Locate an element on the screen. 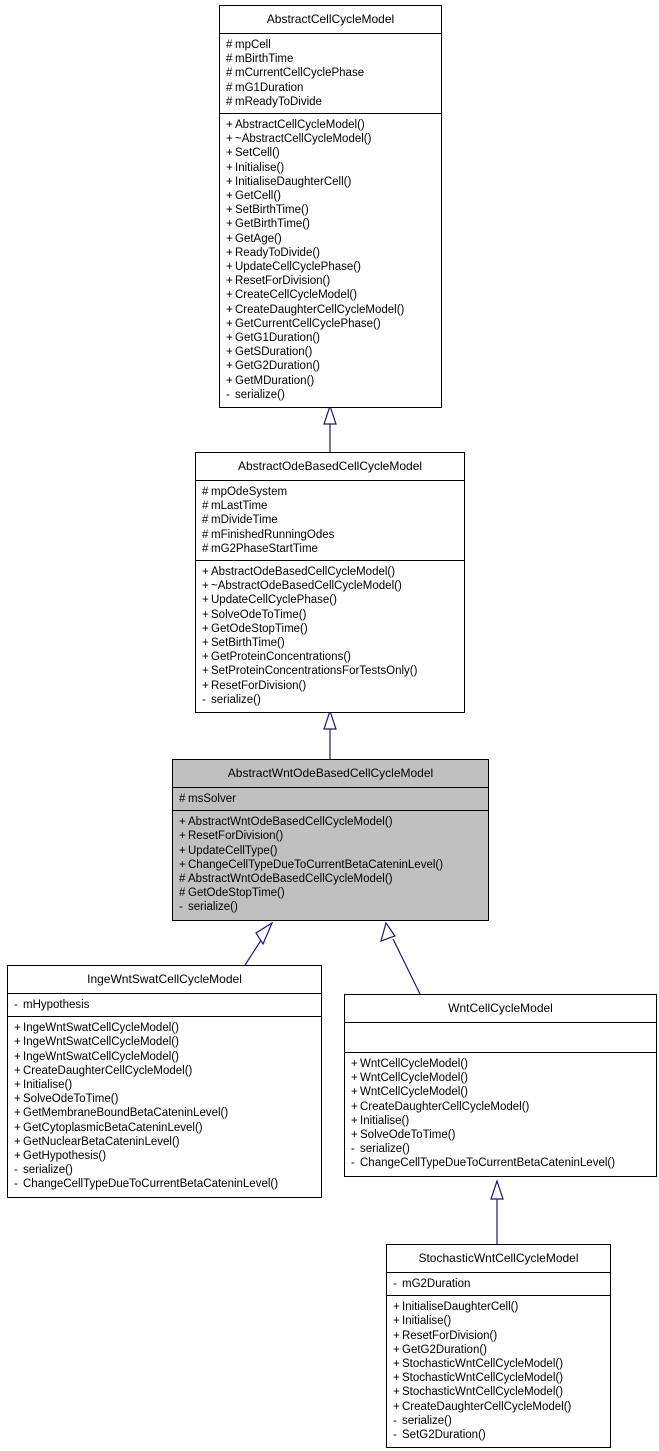 This screenshot has height=1451, width=659. class-member: + GetG2Duration() is located at coordinates (498, 1350).